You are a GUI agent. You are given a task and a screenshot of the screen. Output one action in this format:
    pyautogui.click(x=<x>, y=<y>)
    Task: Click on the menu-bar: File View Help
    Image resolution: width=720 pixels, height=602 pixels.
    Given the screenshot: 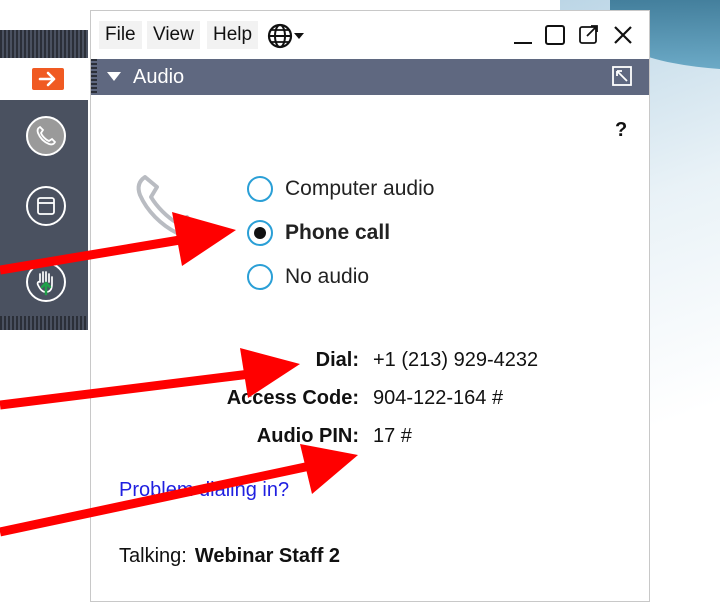 What is the action you would take?
    pyautogui.click(x=370, y=35)
    